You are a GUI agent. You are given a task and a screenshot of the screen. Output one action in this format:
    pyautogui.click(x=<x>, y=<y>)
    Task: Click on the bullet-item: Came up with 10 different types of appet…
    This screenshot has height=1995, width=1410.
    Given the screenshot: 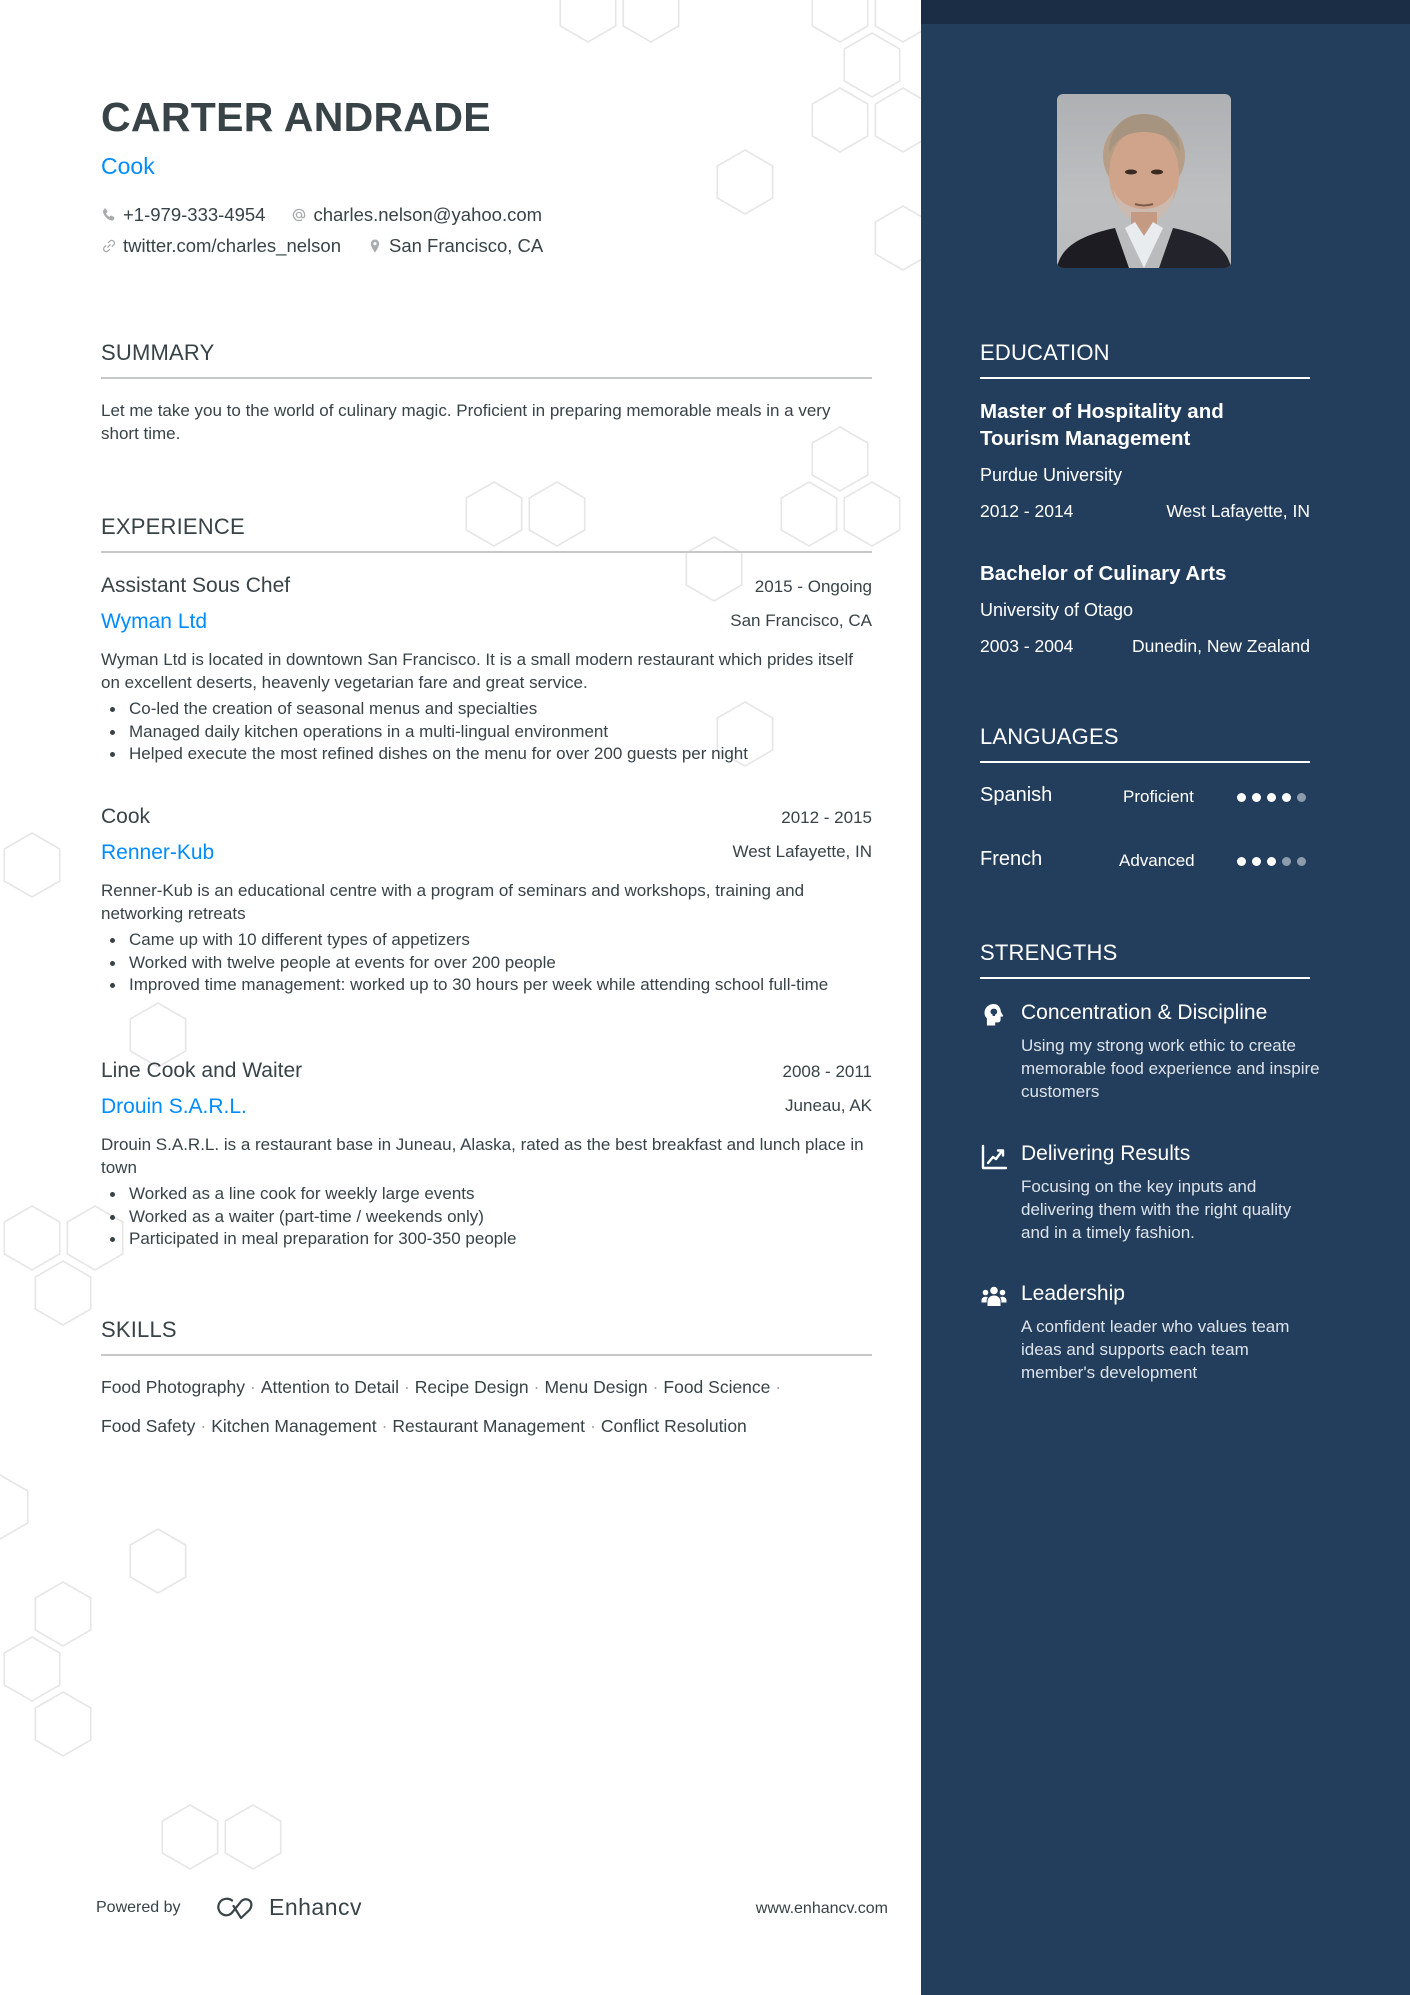 What is the action you would take?
    pyautogui.click(x=486, y=940)
    